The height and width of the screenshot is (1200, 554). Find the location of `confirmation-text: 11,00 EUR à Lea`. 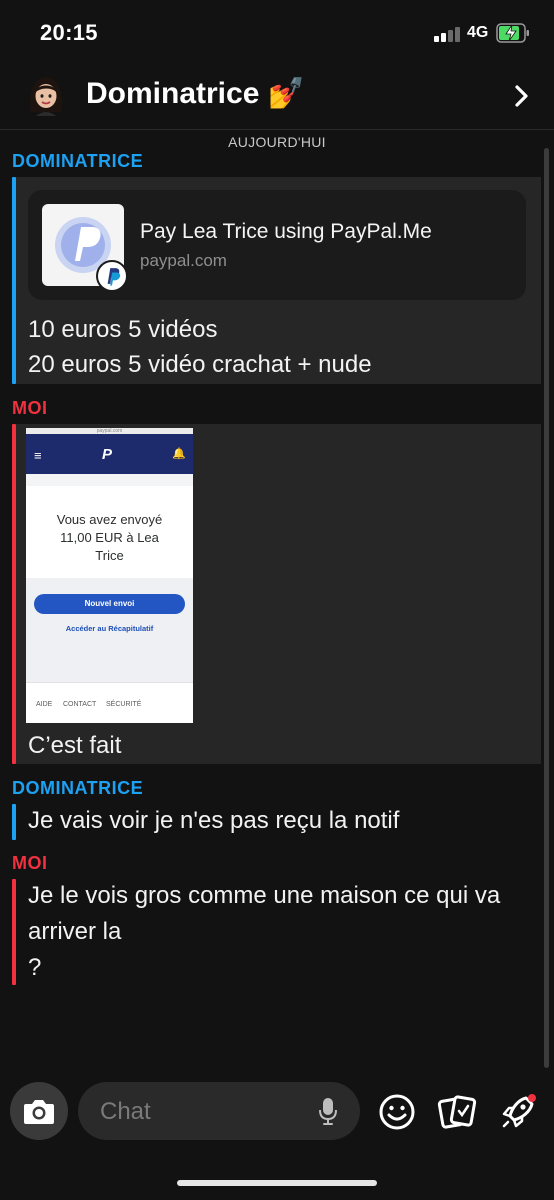

confirmation-text: 11,00 EUR à Lea is located at coordinates (109, 537).